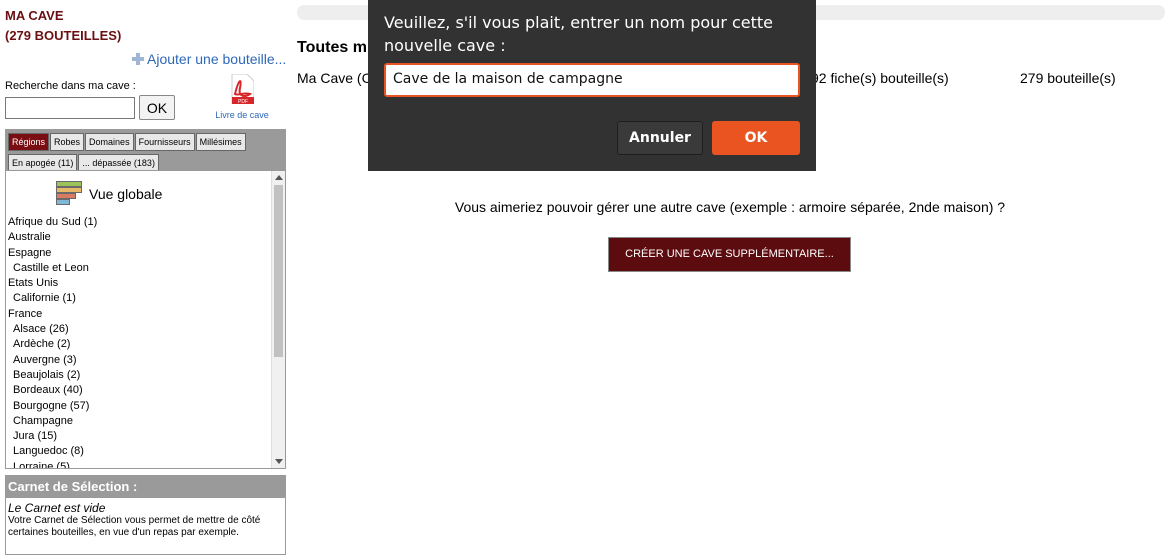 The height and width of the screenshot is (555, 1169). What do you see at coordinates (70, 108) in the screenshot?
I see `search-input` at bounding box center [70, 108].